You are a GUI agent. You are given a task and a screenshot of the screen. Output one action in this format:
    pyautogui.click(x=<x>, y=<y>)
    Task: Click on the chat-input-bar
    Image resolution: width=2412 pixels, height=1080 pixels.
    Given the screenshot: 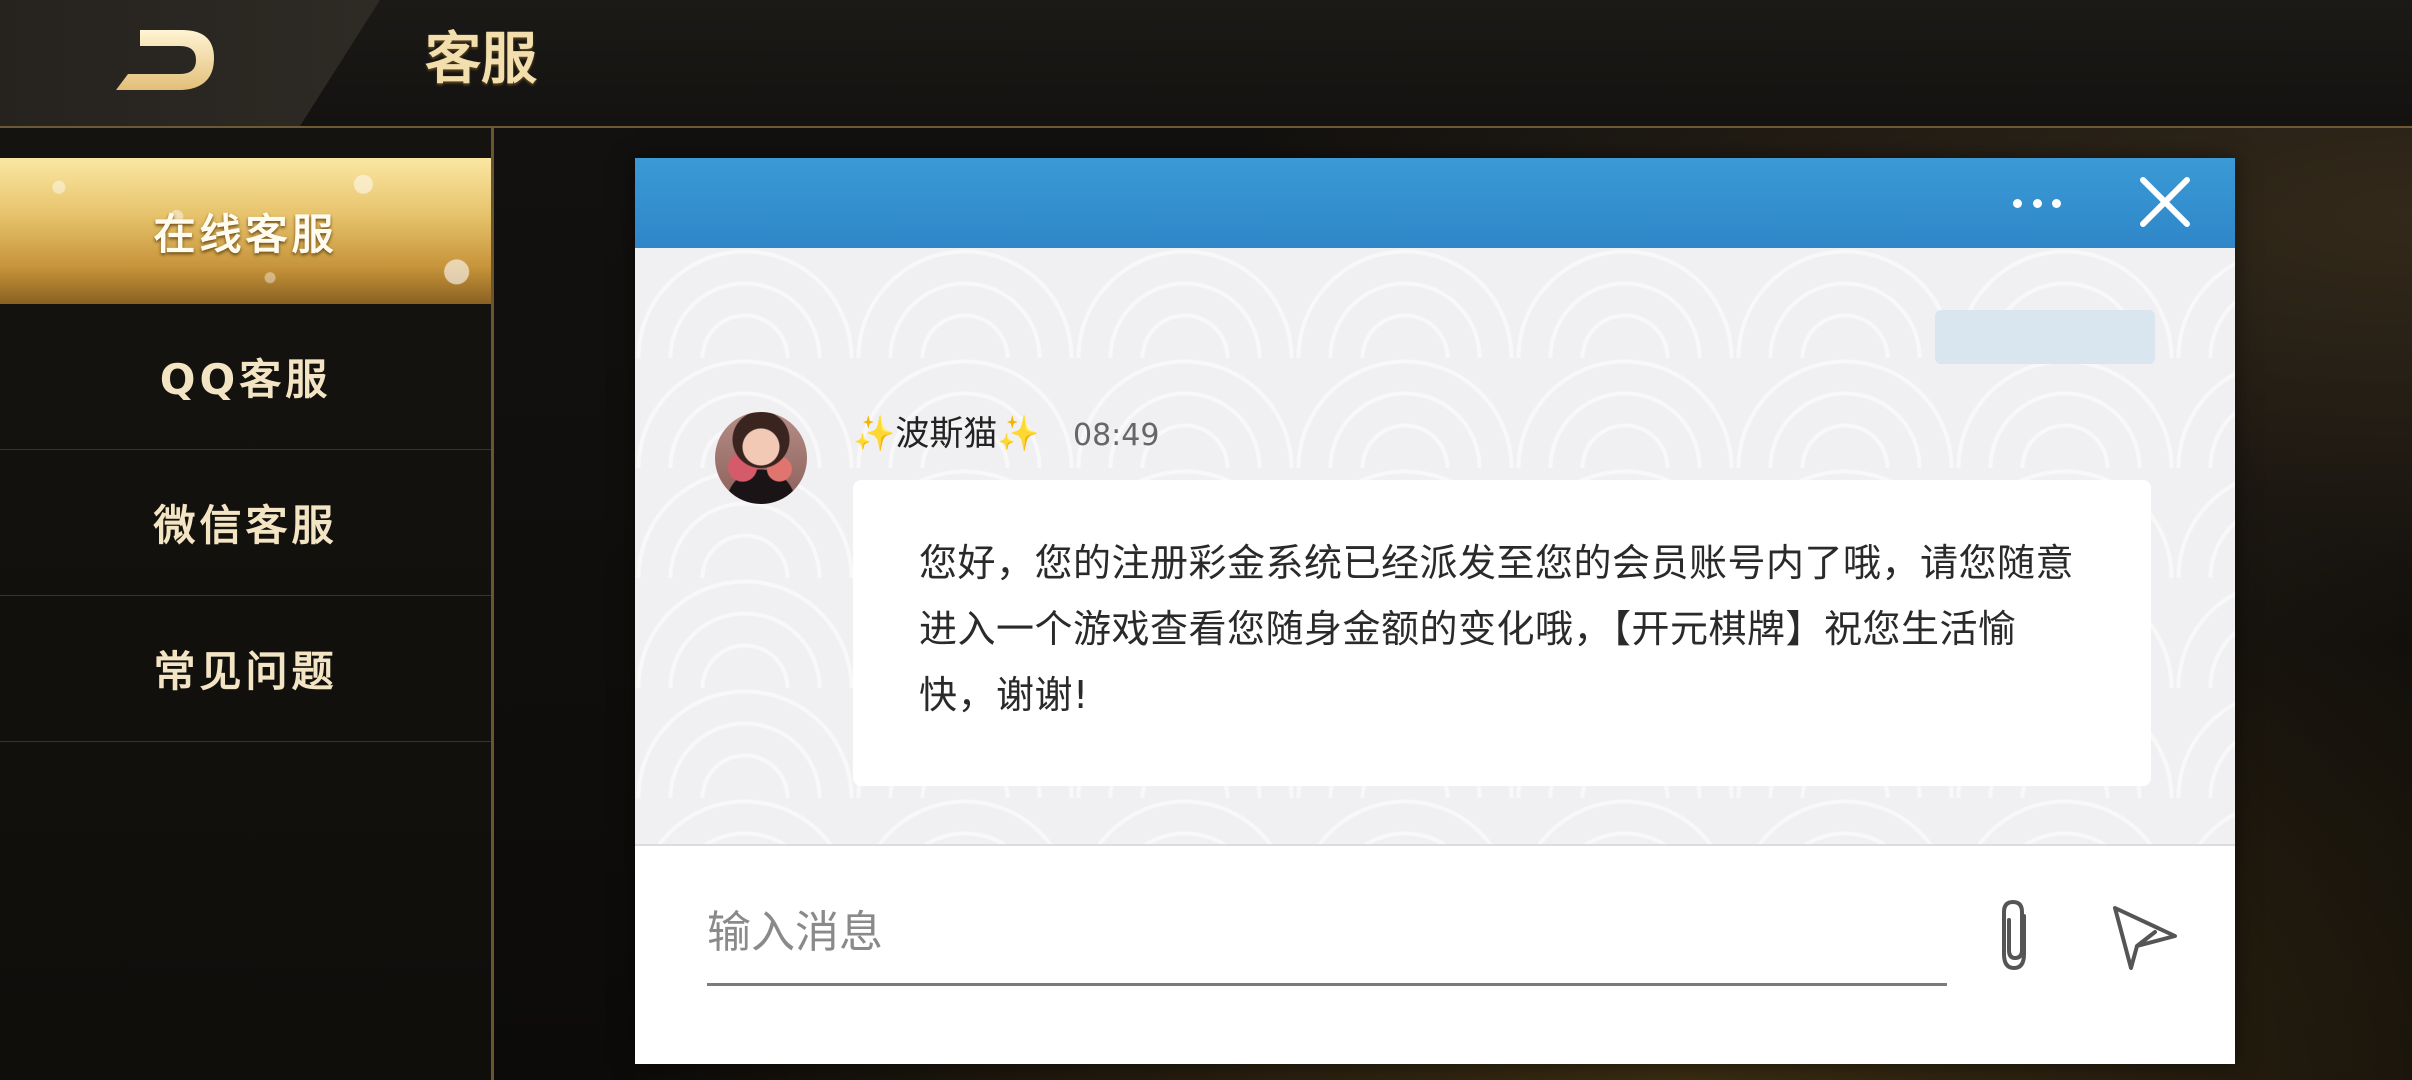 What is the action you would take?
    pyautogui.click(x=1435, y=955)
    